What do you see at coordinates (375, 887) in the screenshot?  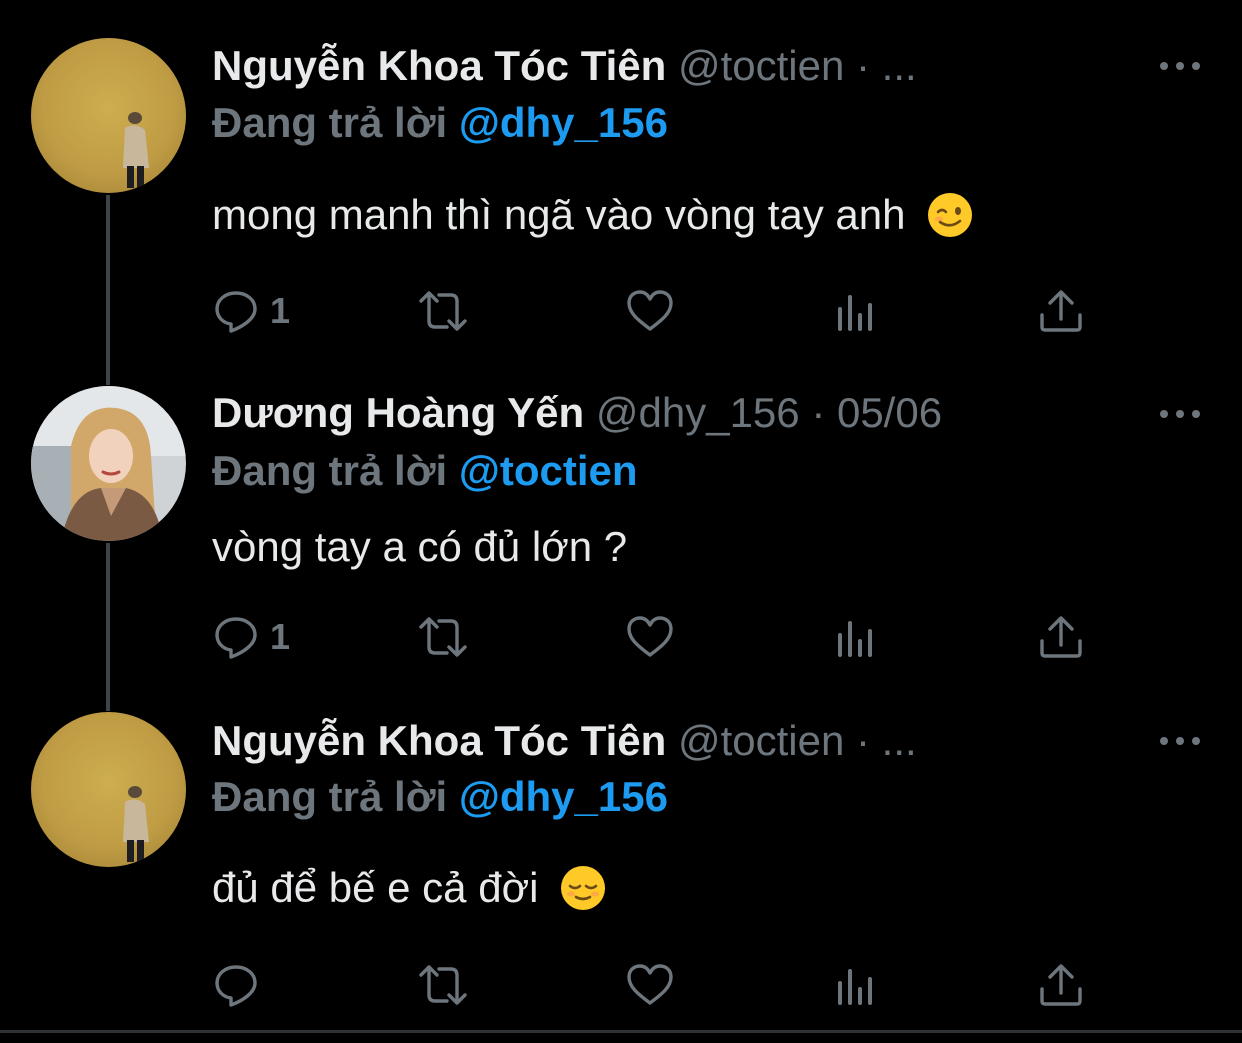 I see `tweet-text-content: đủ để bế e cả đời` at bounding box center [375, 887].